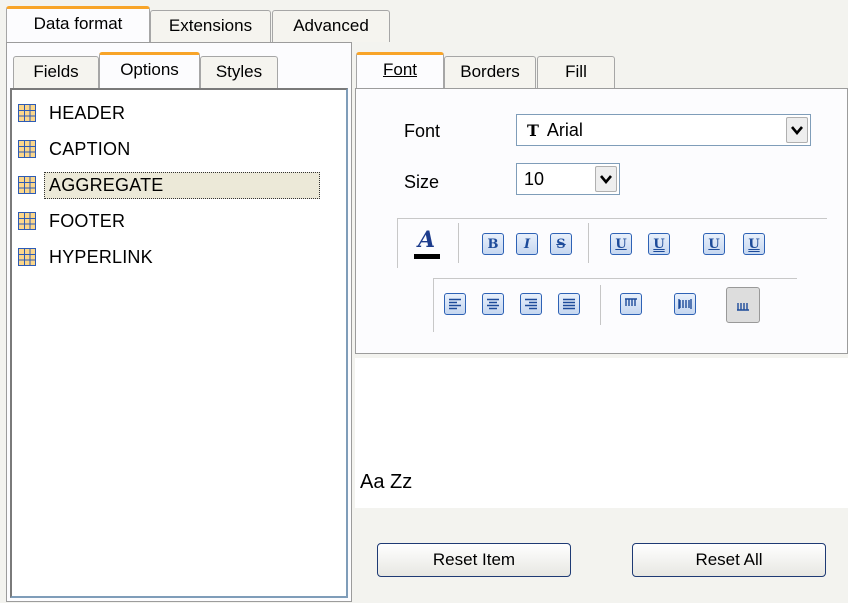  I want to click on reset-item-button: Reset Item, so click(474, 560).